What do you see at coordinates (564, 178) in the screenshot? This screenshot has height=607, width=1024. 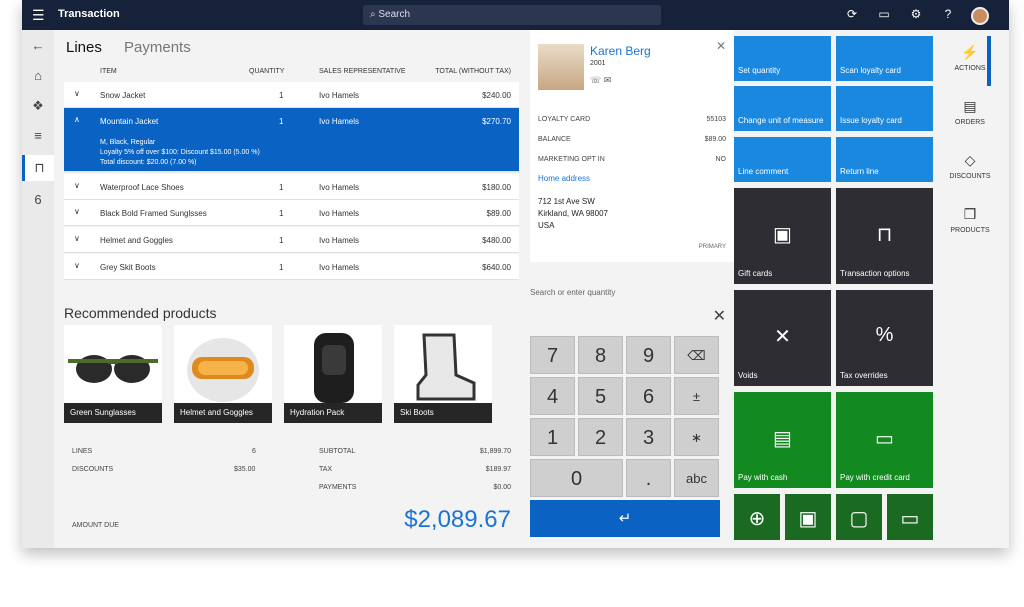 I see `home-address-link: Home address` at bounding box center [564, 178].